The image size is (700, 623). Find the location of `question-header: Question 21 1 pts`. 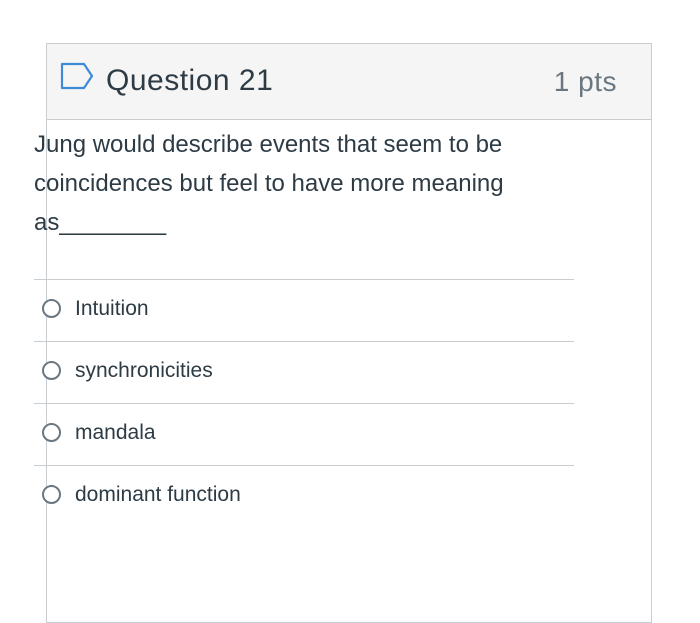

question-header: Question 21 1 pts is located at coordinates (349, 82).